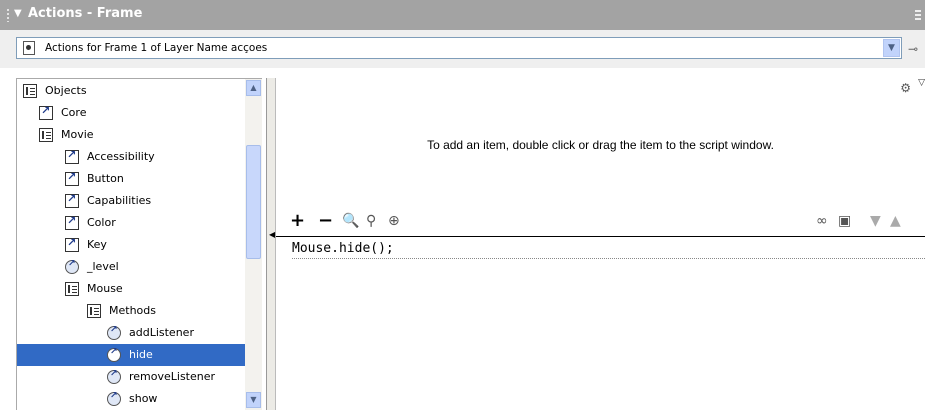  Describe the element at coordinates (905, 88) in the screenshot. I see `reference-icon: ⚙` at that location.